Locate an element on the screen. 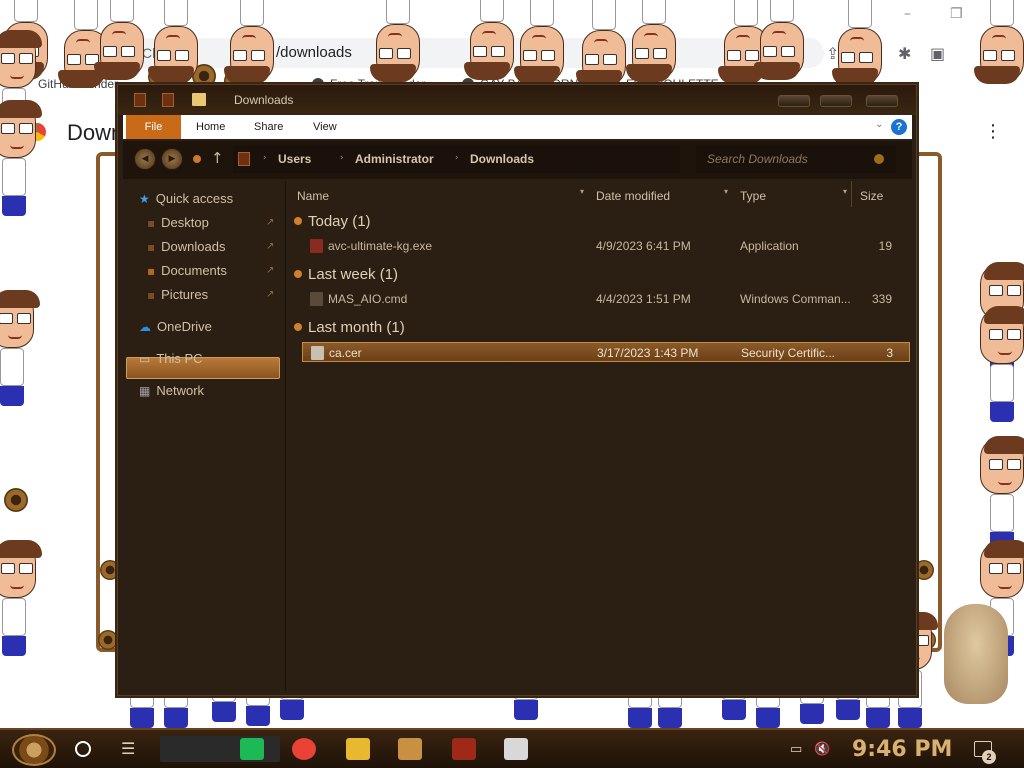  search-button is located at coordinates (83, 749).